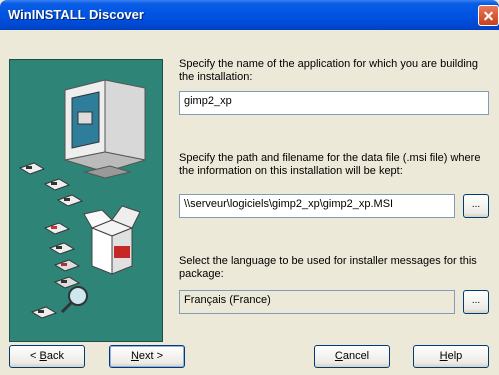  I want to click on next-button: Next >, so click(147, 356).